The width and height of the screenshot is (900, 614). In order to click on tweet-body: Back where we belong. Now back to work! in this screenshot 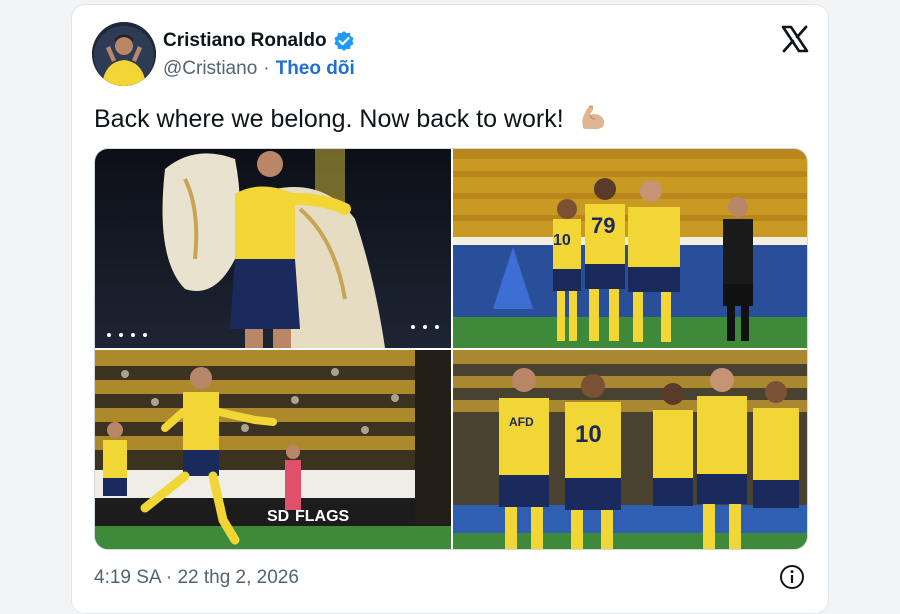, I will do `click(329, 119)`.